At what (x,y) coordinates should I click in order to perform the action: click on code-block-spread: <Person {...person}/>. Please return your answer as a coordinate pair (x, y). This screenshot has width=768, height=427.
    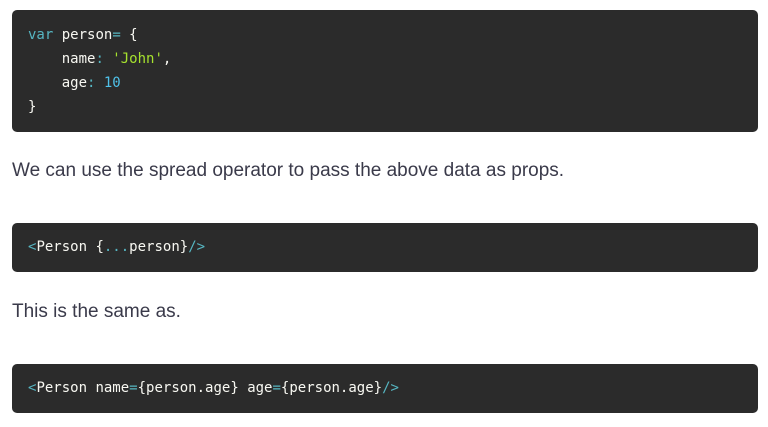
    Looking at the image, I should click on (385, 247).